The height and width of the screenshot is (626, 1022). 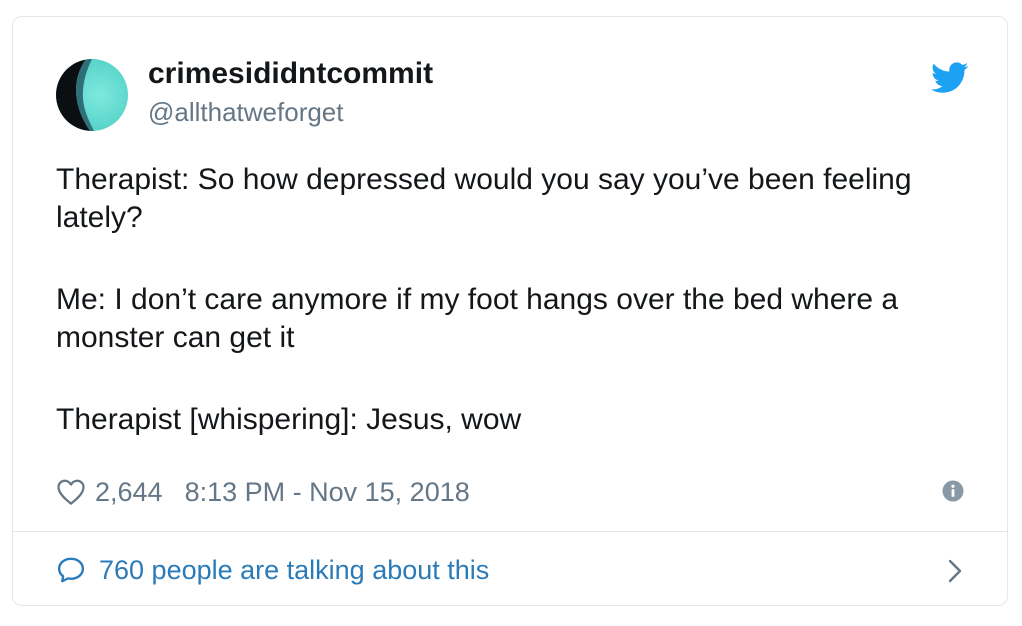 I want to click on conversation-label: 760 people are talking about this, so click(x=294, y=569).